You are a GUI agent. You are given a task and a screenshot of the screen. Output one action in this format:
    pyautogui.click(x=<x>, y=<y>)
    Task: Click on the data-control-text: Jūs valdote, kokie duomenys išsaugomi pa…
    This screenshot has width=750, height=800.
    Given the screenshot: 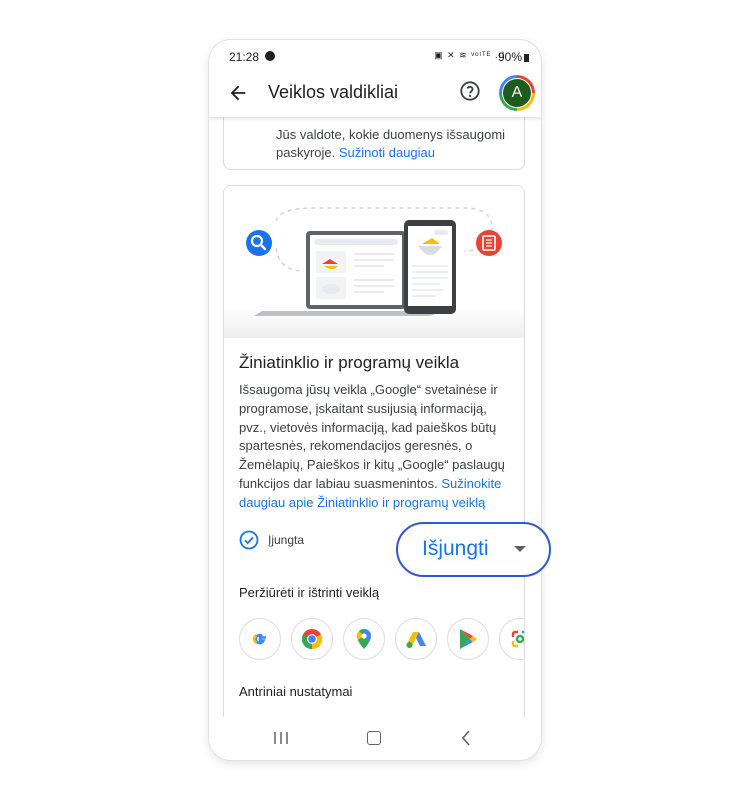 What is the action you would take?
    pyautogui.click(x=396, y=144)
    